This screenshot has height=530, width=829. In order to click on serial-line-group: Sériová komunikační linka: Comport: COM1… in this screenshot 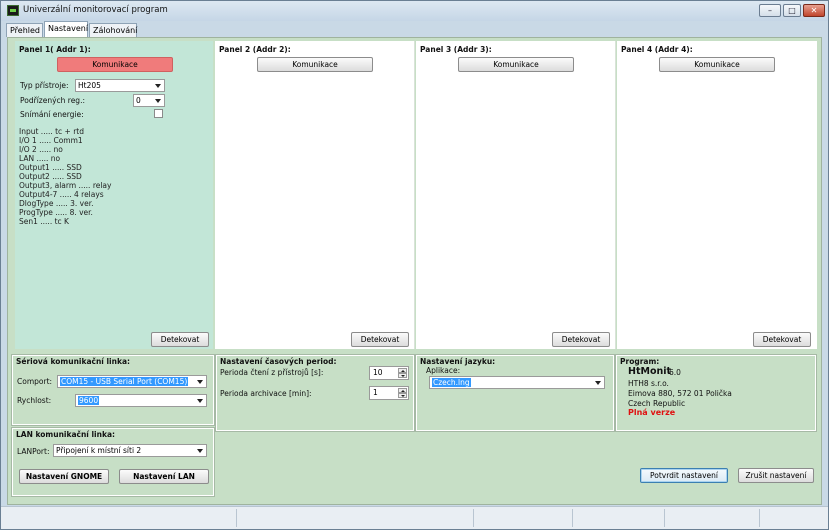, I will do `click(113, 390)`.